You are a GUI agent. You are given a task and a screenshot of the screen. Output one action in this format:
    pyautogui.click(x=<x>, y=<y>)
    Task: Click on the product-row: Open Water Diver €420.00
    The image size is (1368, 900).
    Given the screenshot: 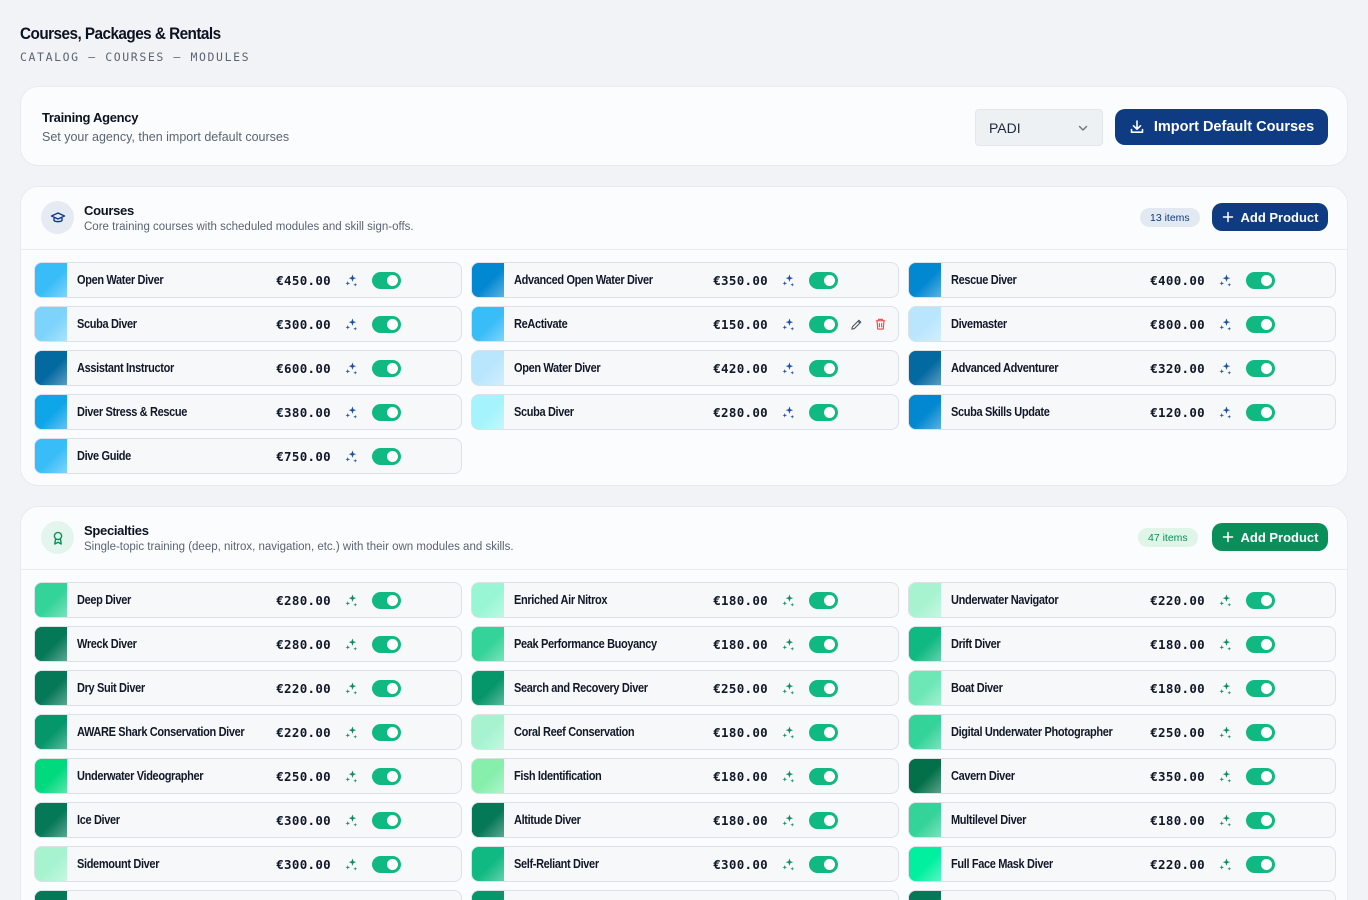 What is the action you would take?
    pyautogui.click(x=685, y=368)
    